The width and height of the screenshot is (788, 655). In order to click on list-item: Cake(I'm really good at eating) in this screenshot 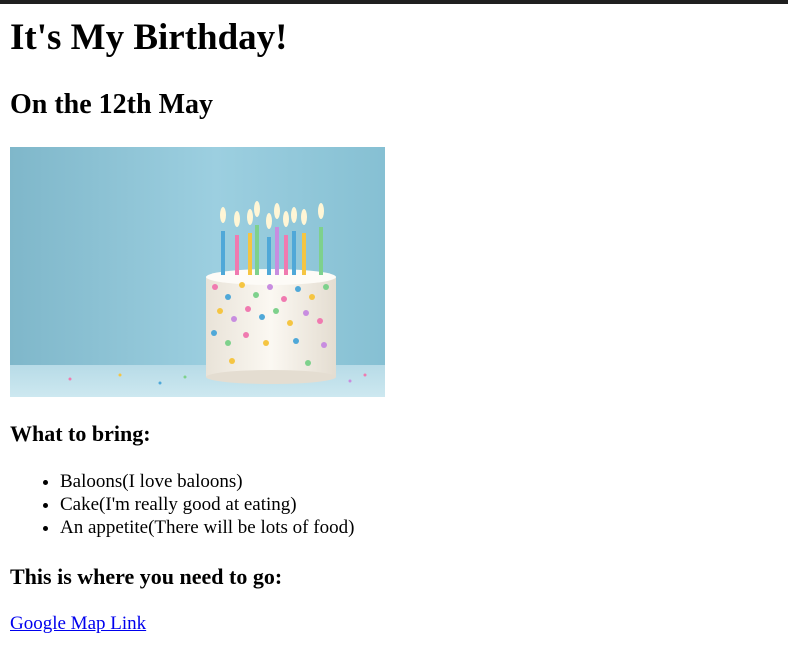, I will do `click(207, 504)`.